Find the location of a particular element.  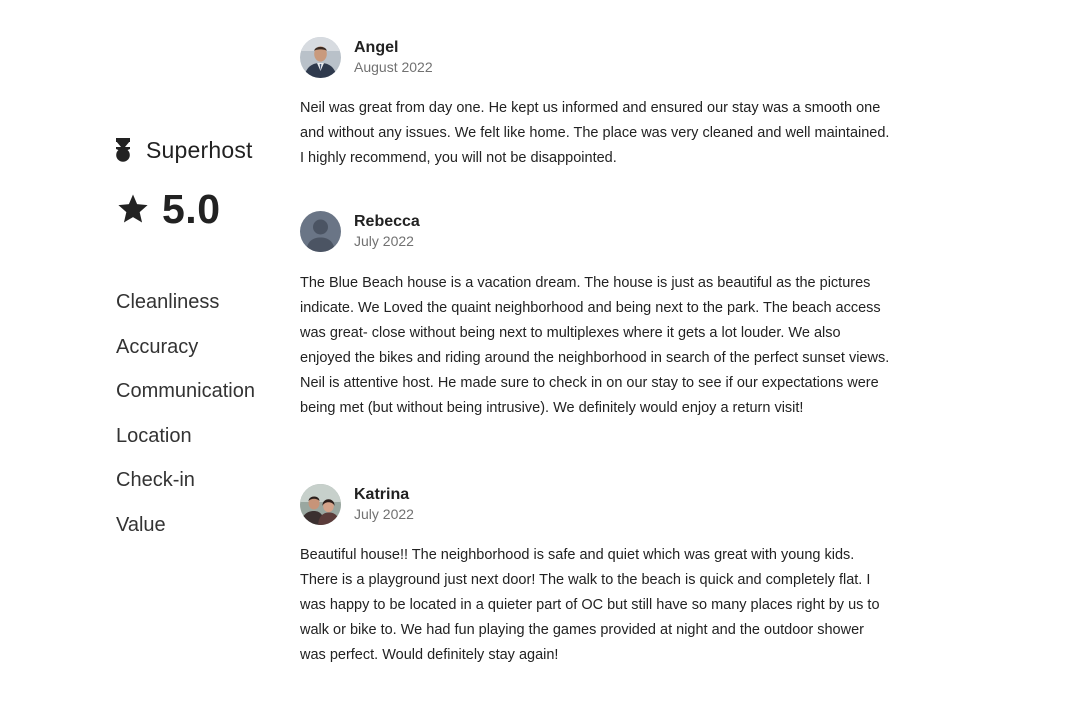

reviewer-name: Katrina is located at coordinates (382, 494).